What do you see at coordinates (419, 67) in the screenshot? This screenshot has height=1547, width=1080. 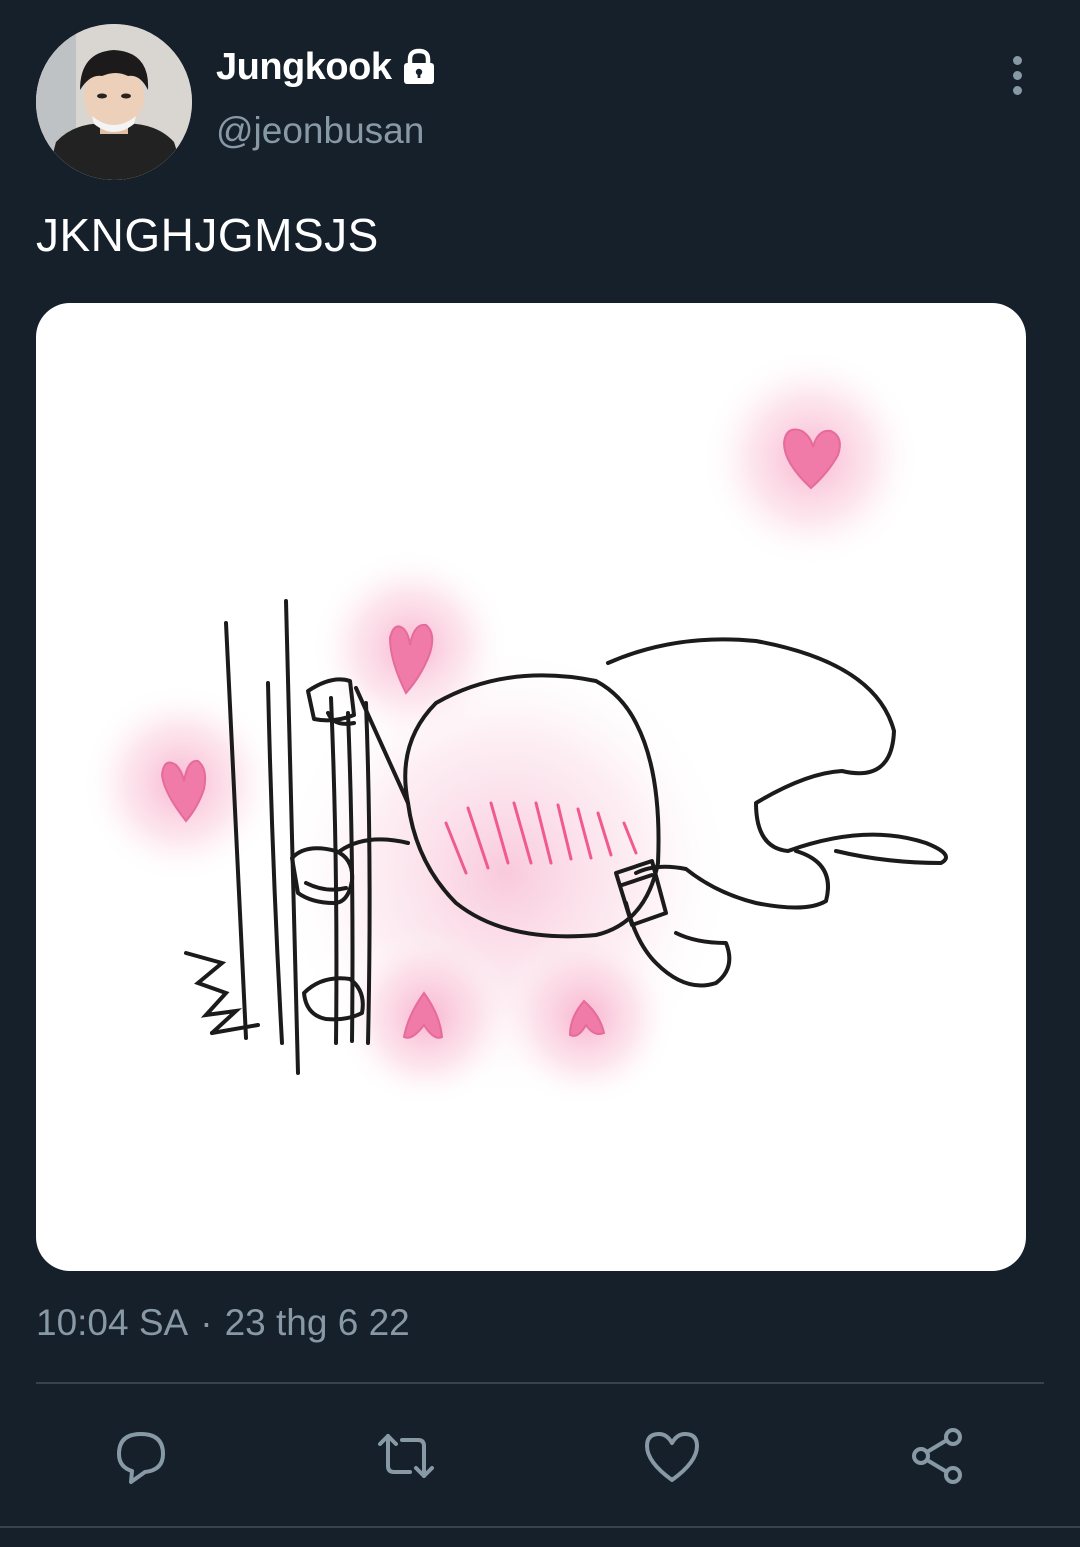 I see `lock-icon` at bounding box center [419, 67].